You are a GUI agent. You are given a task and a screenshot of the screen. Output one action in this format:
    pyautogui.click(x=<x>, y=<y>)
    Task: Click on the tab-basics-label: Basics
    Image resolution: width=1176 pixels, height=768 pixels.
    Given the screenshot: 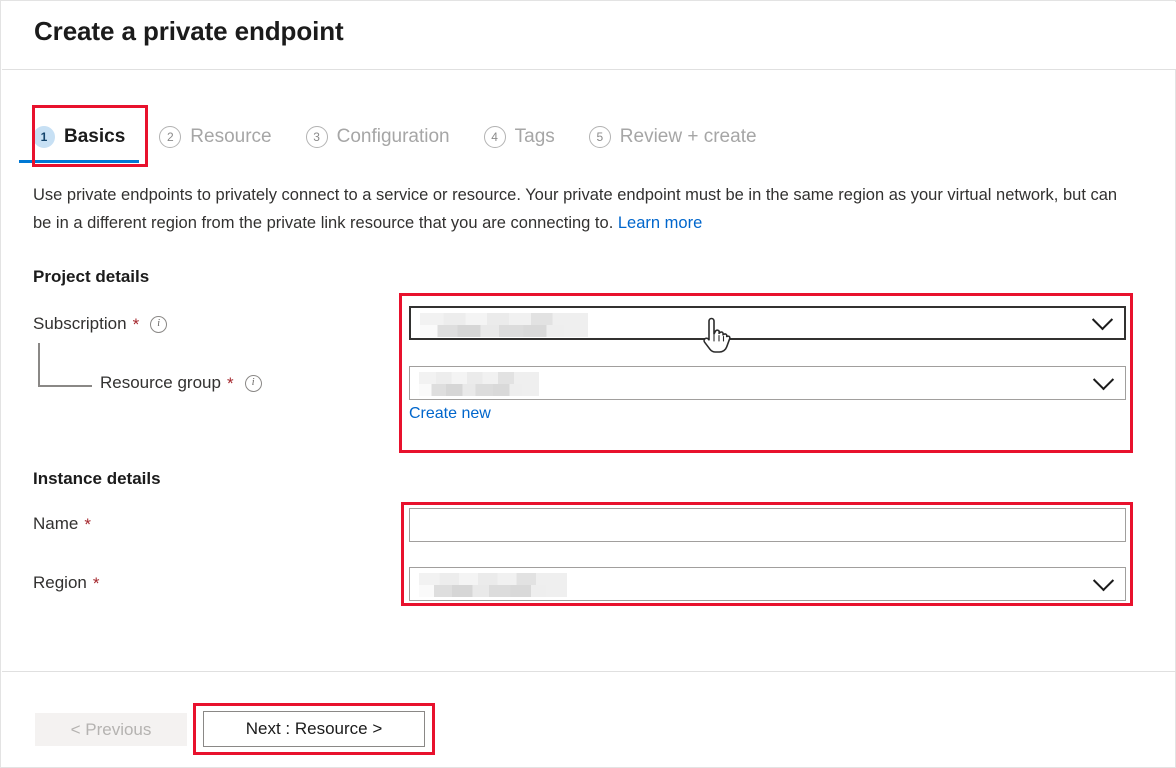 What is the action you would take?
    pyautogui.click(x=95, y=136)
    